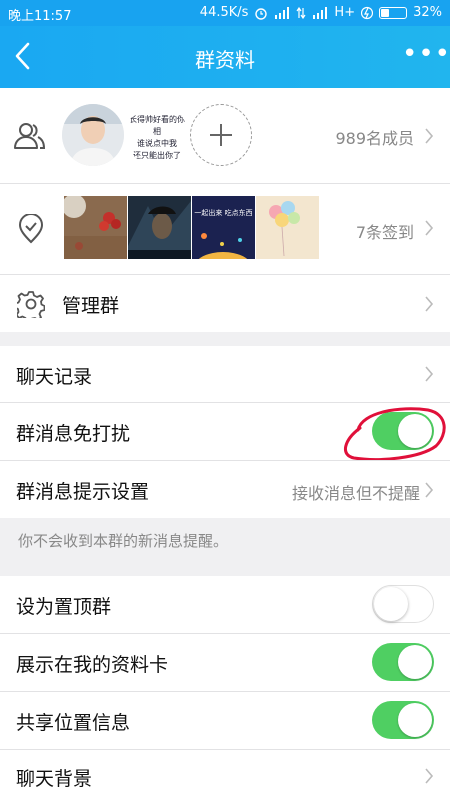 The image size is (450, 800). What do you see at coordinates (123, 541) in the screenshot?
I see `notify-note-text: 你不会收到本群的新消息提醒。` at bounding box center [123, 541].